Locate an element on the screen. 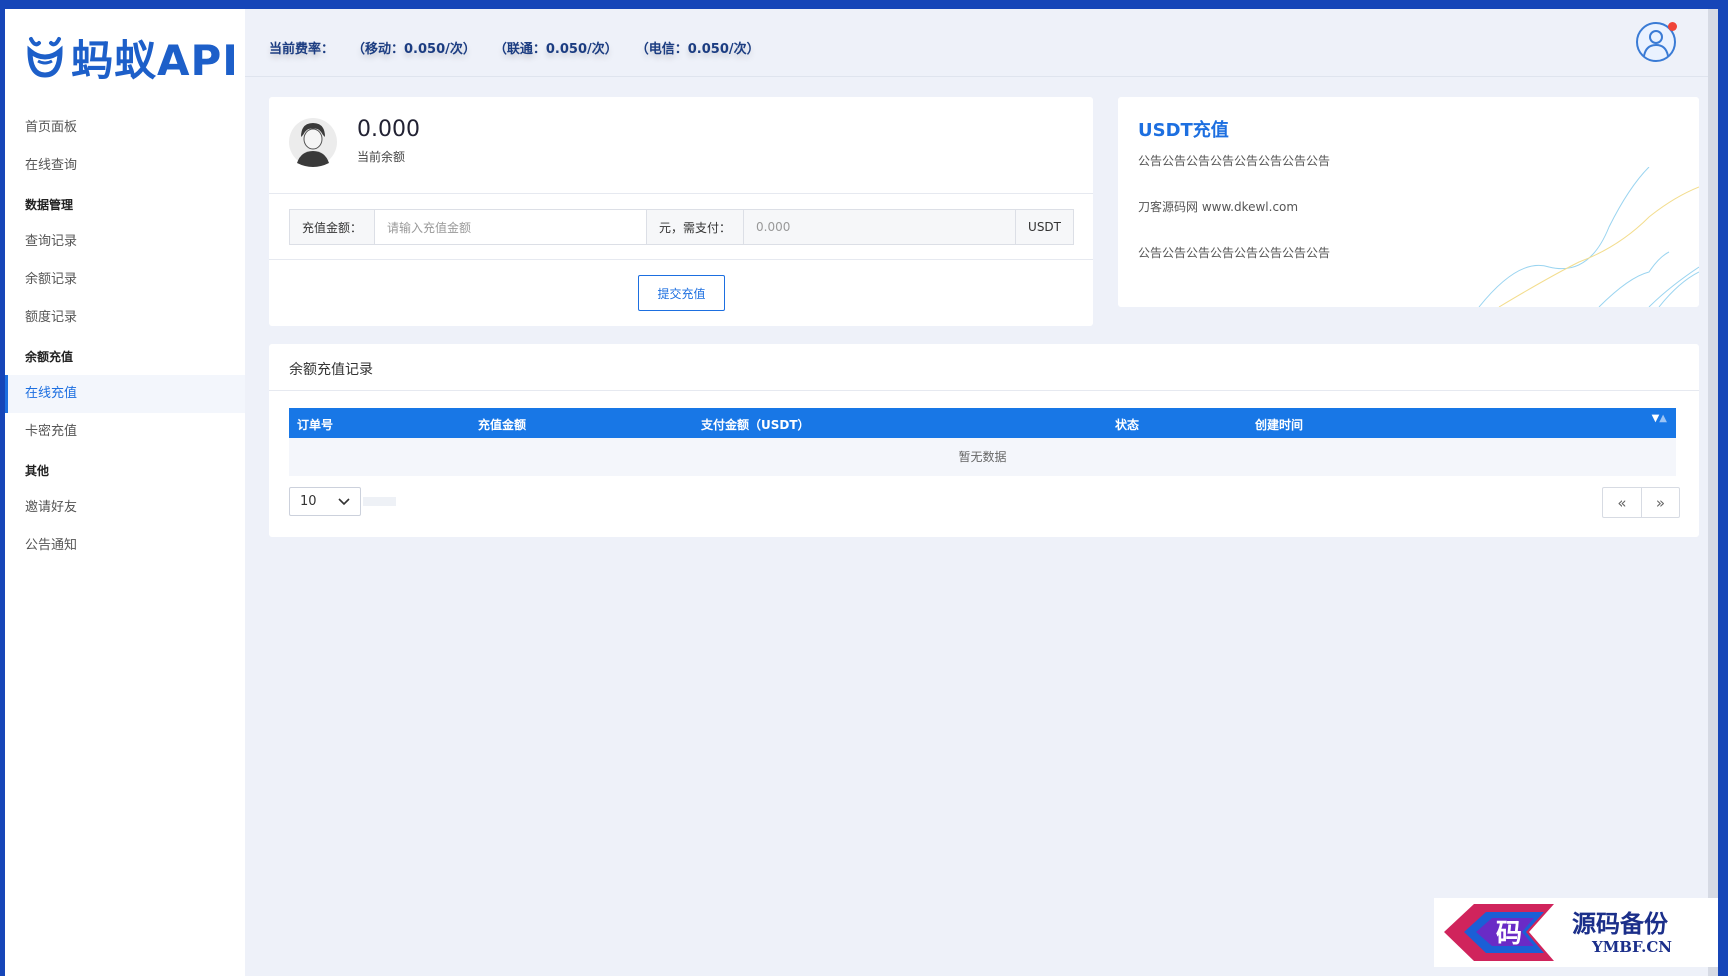 Image resolution: width=1728 pixels, height=976 pixels. watermark-logo-icon: 码 is located at coordinates (1499, 932).